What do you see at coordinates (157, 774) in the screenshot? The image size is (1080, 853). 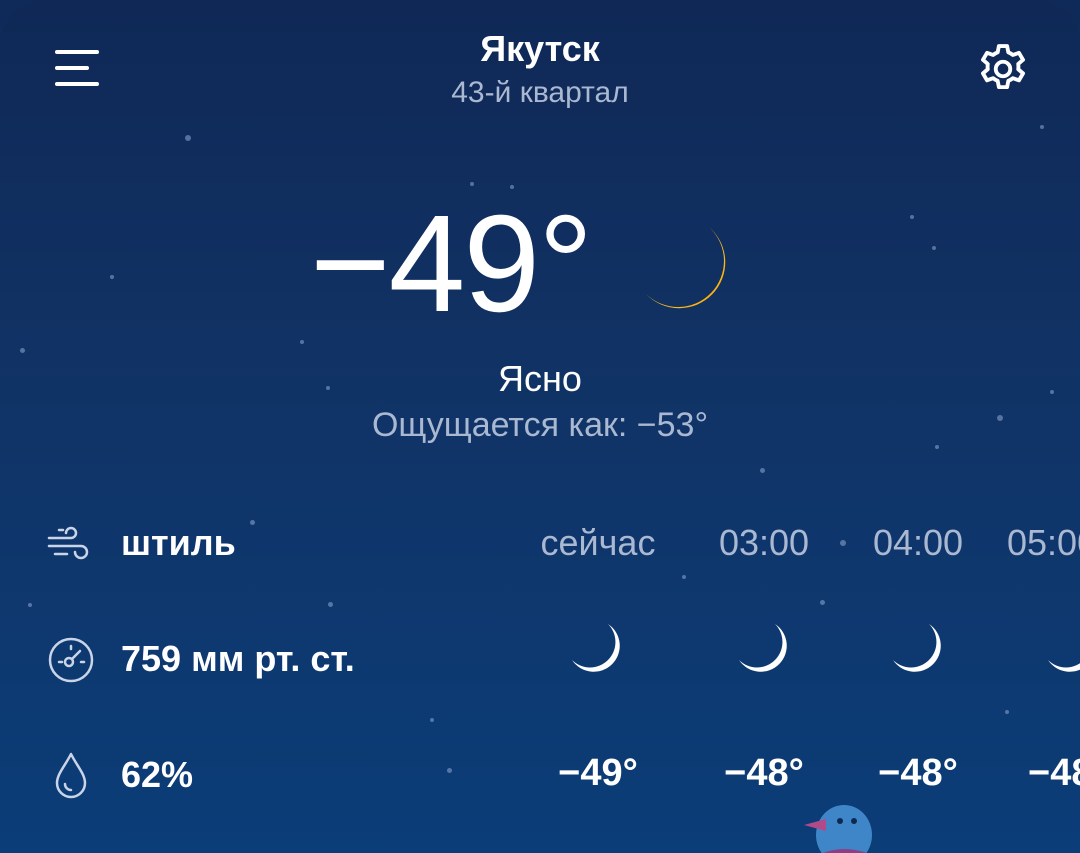 I see `humidity-value: 62%` at bounding box center [157, 774].